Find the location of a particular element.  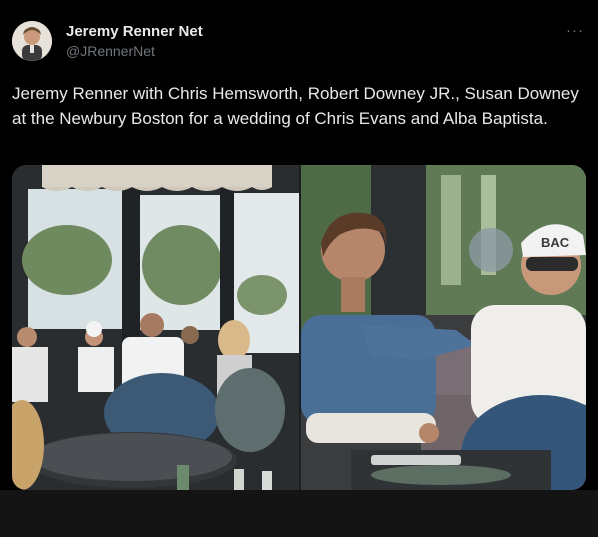

more-options-icon: ··· is located at coordinates (575, 30).